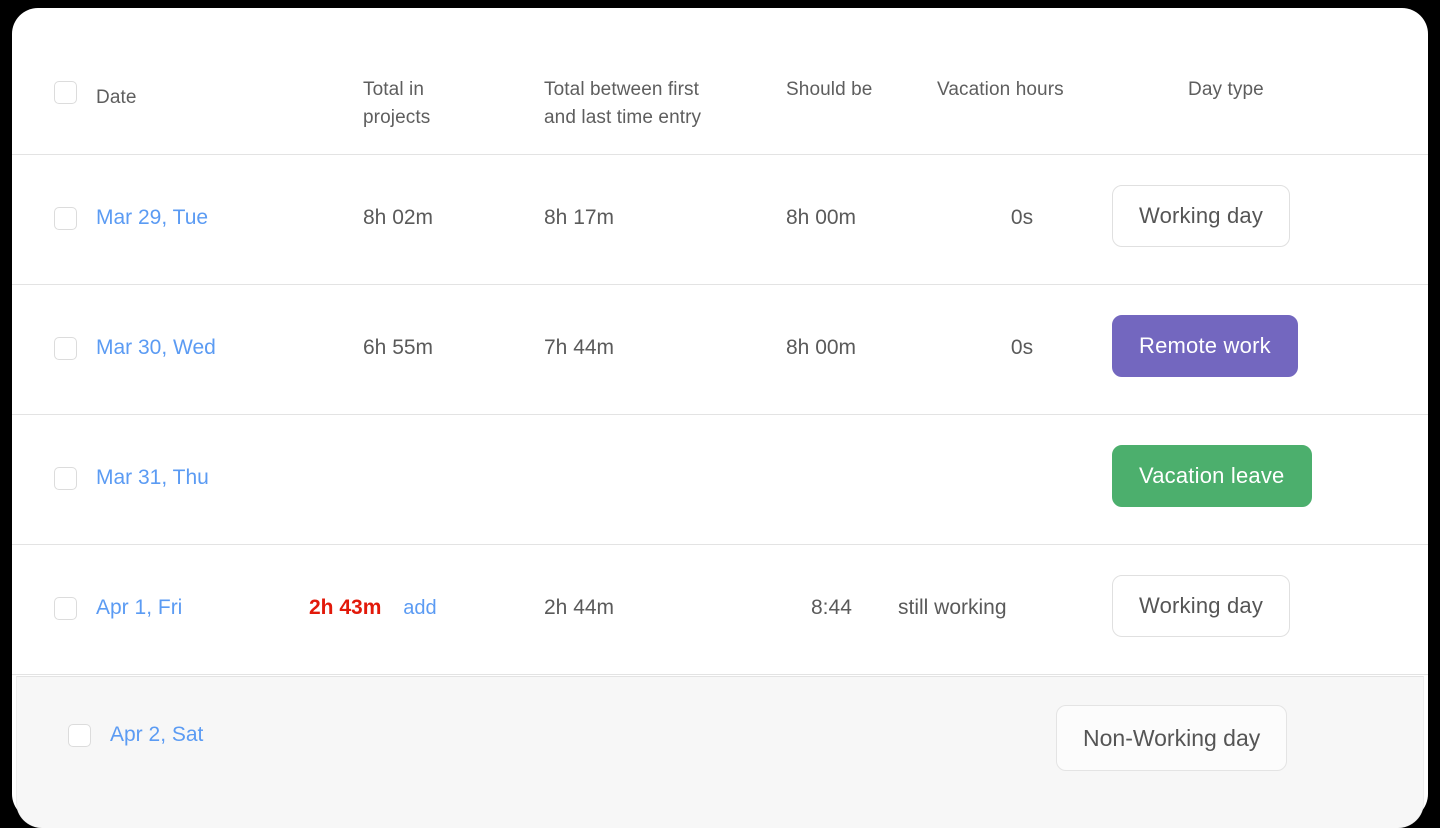 Image resolution: width=1440 pixels, height=828 pixels. I want to click on cell-date: Mar 31, Thu, so click(152, 478).